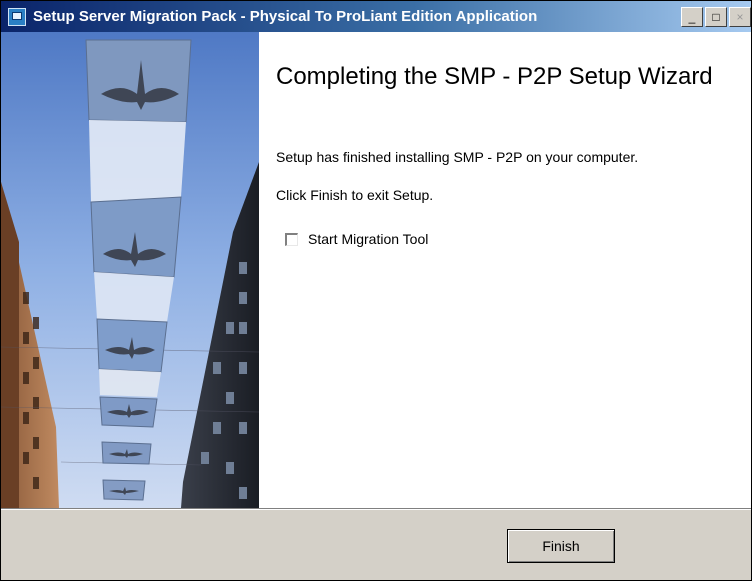 This screenshot has width=752, height=581. I want to click on wizard-footer, so click(376, 545).